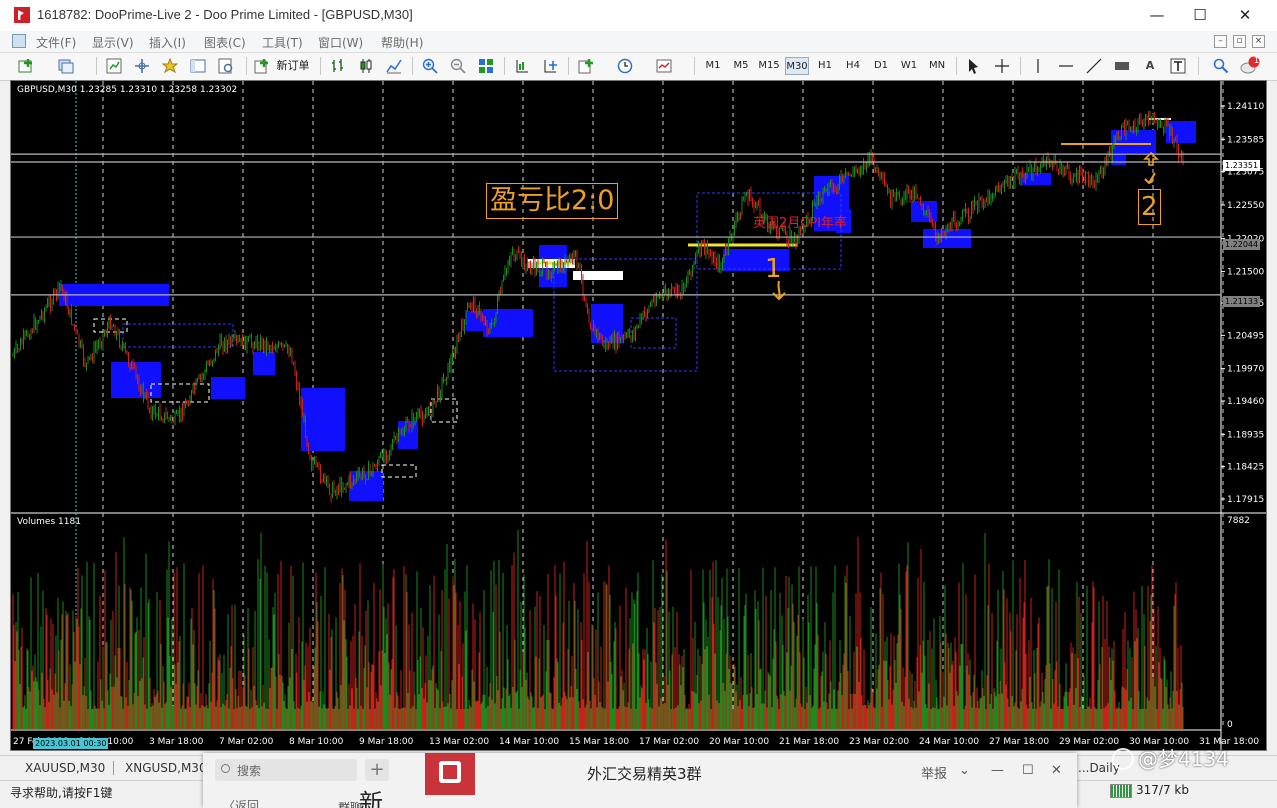 This screenshot has height=808, width=1277. What do you see at coordinates (1258, 41) in the screenshot?
I see `child-close-icon: ×` at bounding box center [1258, 41].